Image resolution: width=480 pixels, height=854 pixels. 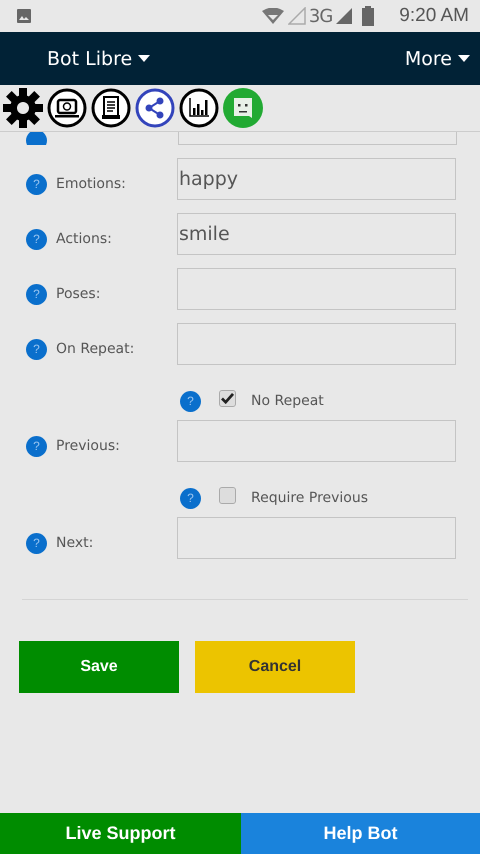 What do you see at coordinates (24, 16) in the screenshot?
I see `image-icon` at bounding box center [24, 16].